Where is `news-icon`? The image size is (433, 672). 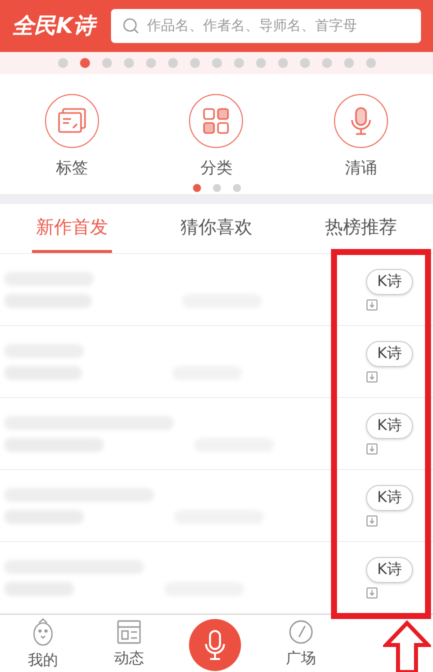 news-icon is located at coordinates (129, 632).